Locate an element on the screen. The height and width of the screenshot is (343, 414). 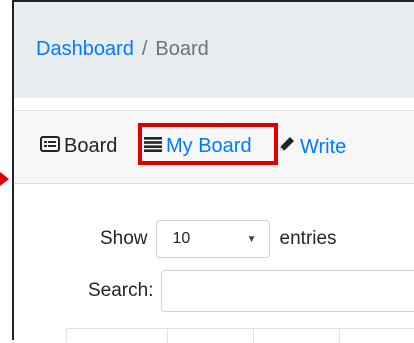
breadcrumb-current: Board is located at coordinates (182, 49).